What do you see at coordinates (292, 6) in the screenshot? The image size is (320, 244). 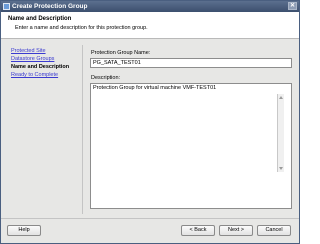 I see `close-icon: ✕` at bounding box center [292, 6].